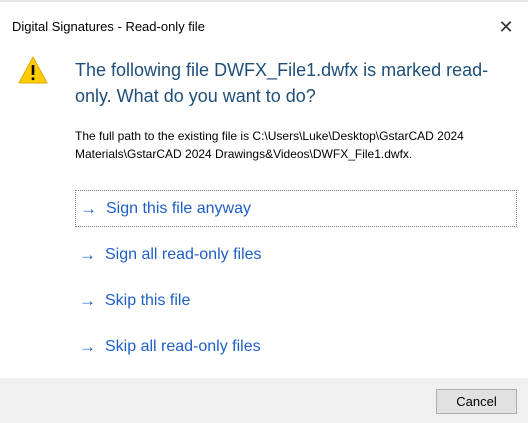 This screenshot has height=423, width=528. What do you see at coordinates (296, 208) in the screenshot?
I see `sign-this-file-button: → Sign this file anyway` at bounding box center [296, 208].